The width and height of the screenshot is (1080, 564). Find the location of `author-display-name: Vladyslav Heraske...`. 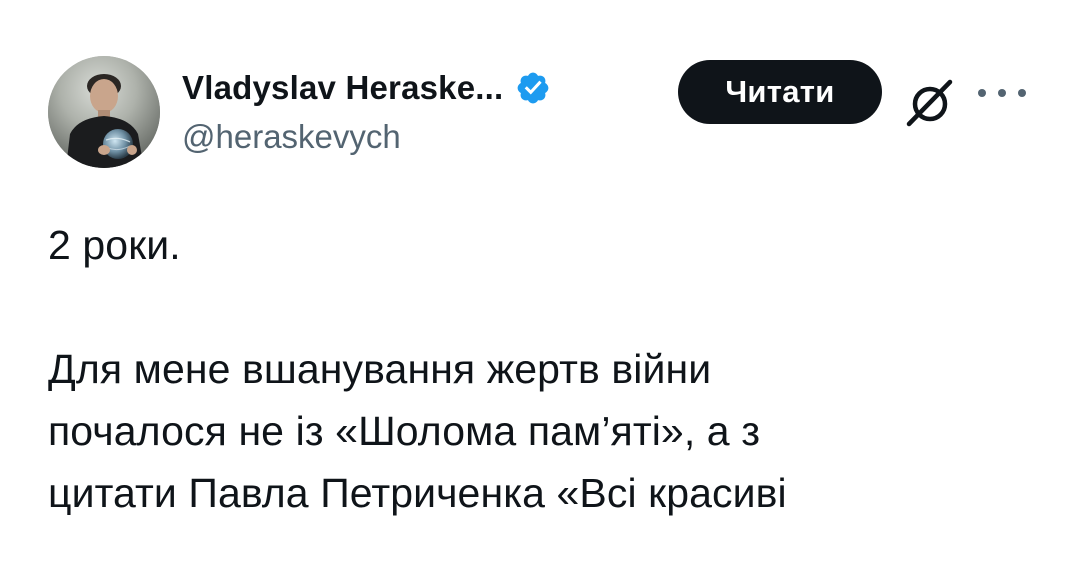

author-display-name: Vladyslav Heraske... is located at coordinates (342, 88).